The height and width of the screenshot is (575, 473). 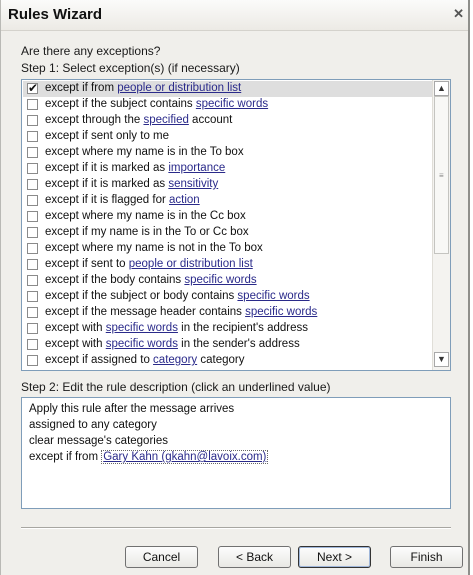 What do you see at coordinates (184, 200) in the screenshot?
I see `condition-value-link: action` at bounding box center [184, 200].